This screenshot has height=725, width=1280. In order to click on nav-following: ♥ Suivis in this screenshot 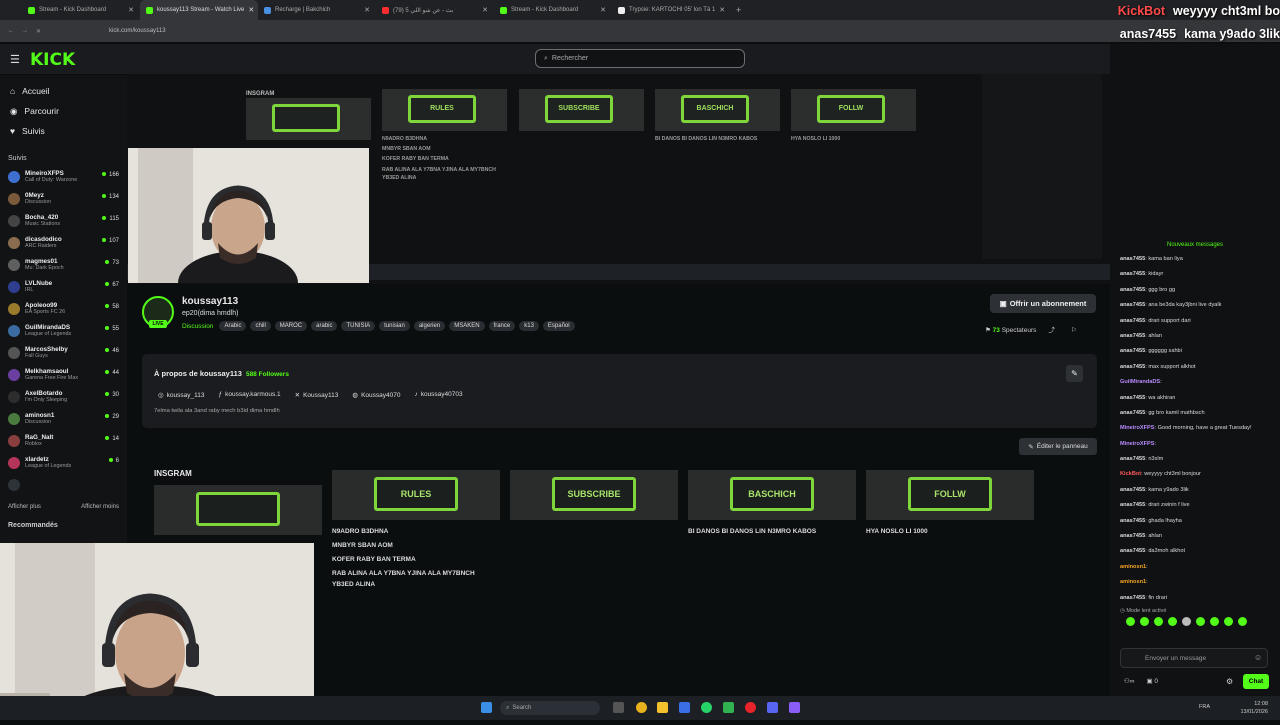, I will do `click(63, 131)`.